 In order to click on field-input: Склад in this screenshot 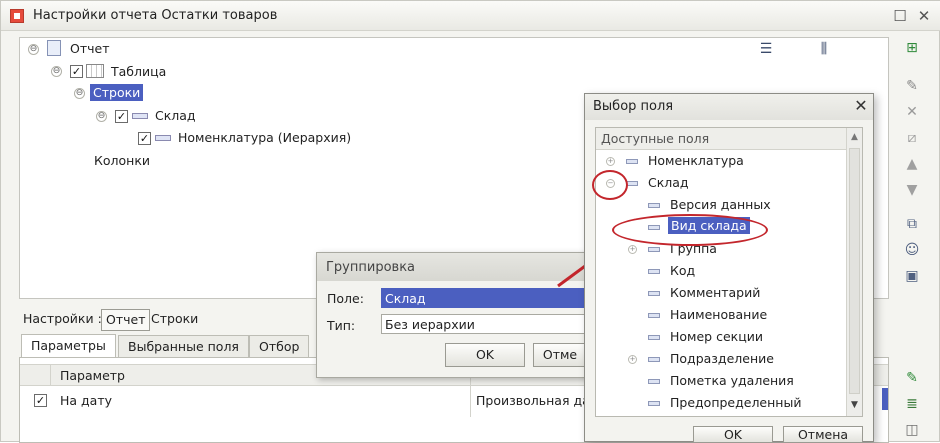, I will do `click(483, 298)`.